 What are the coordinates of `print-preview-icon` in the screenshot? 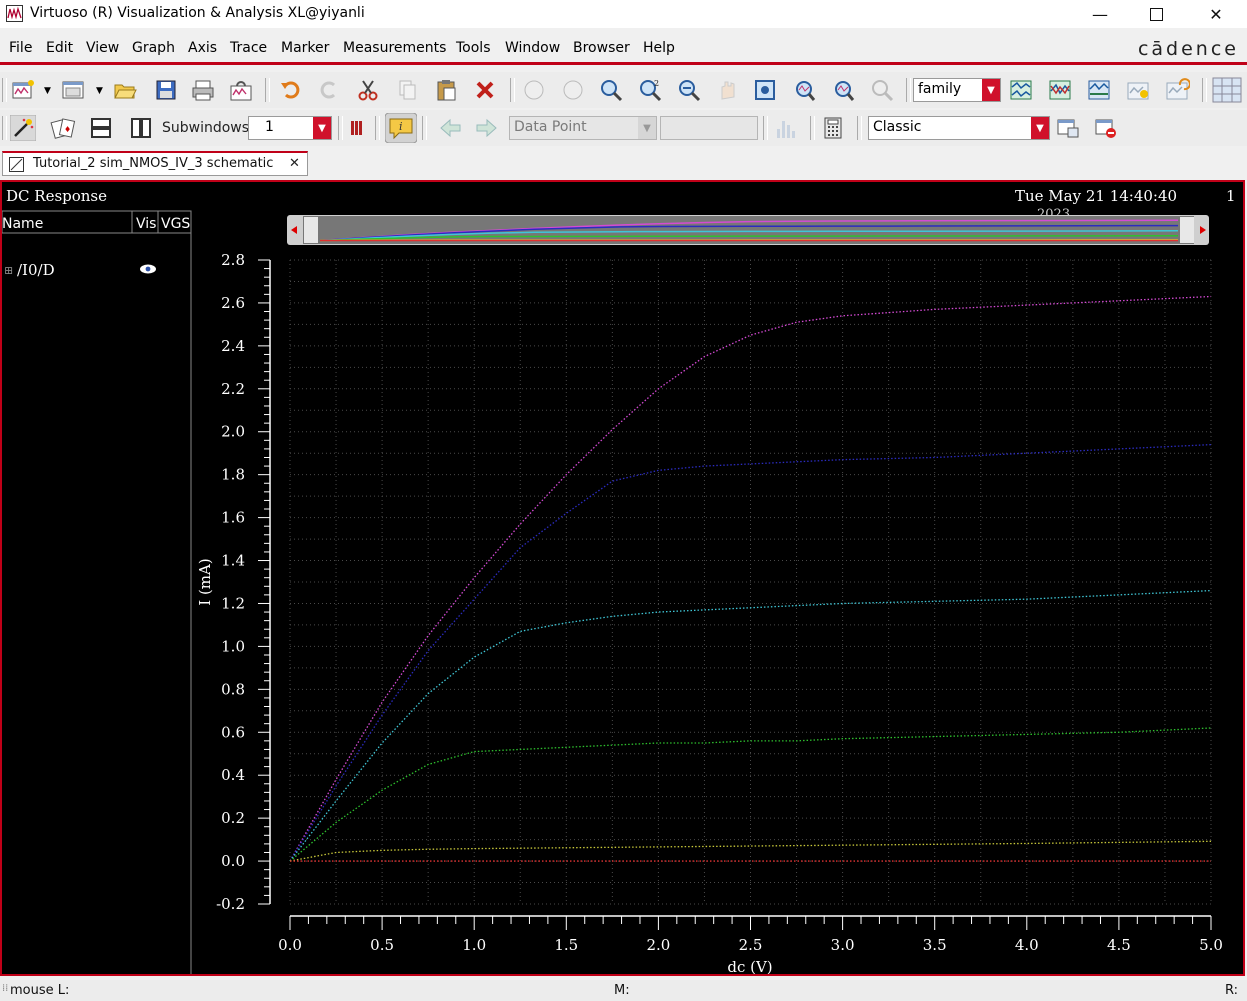 It's located at (241, 90).